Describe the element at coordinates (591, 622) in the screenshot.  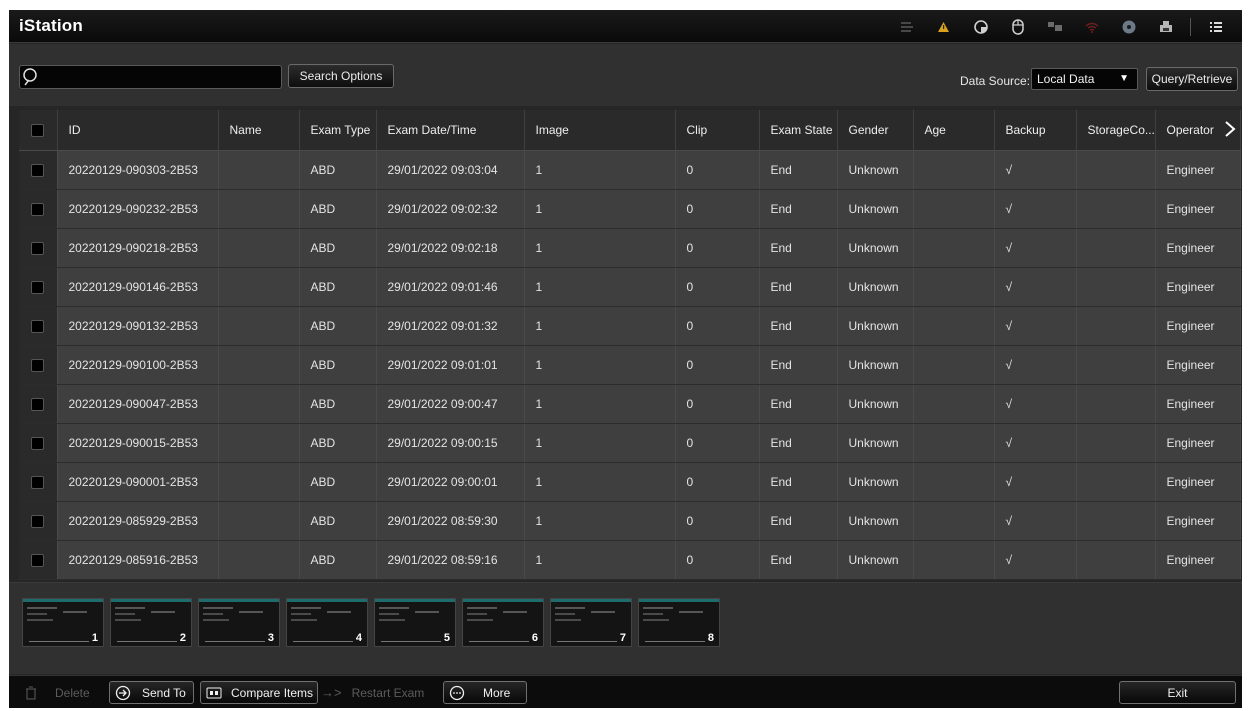
I see `image-thumbnail: 7` at that location.